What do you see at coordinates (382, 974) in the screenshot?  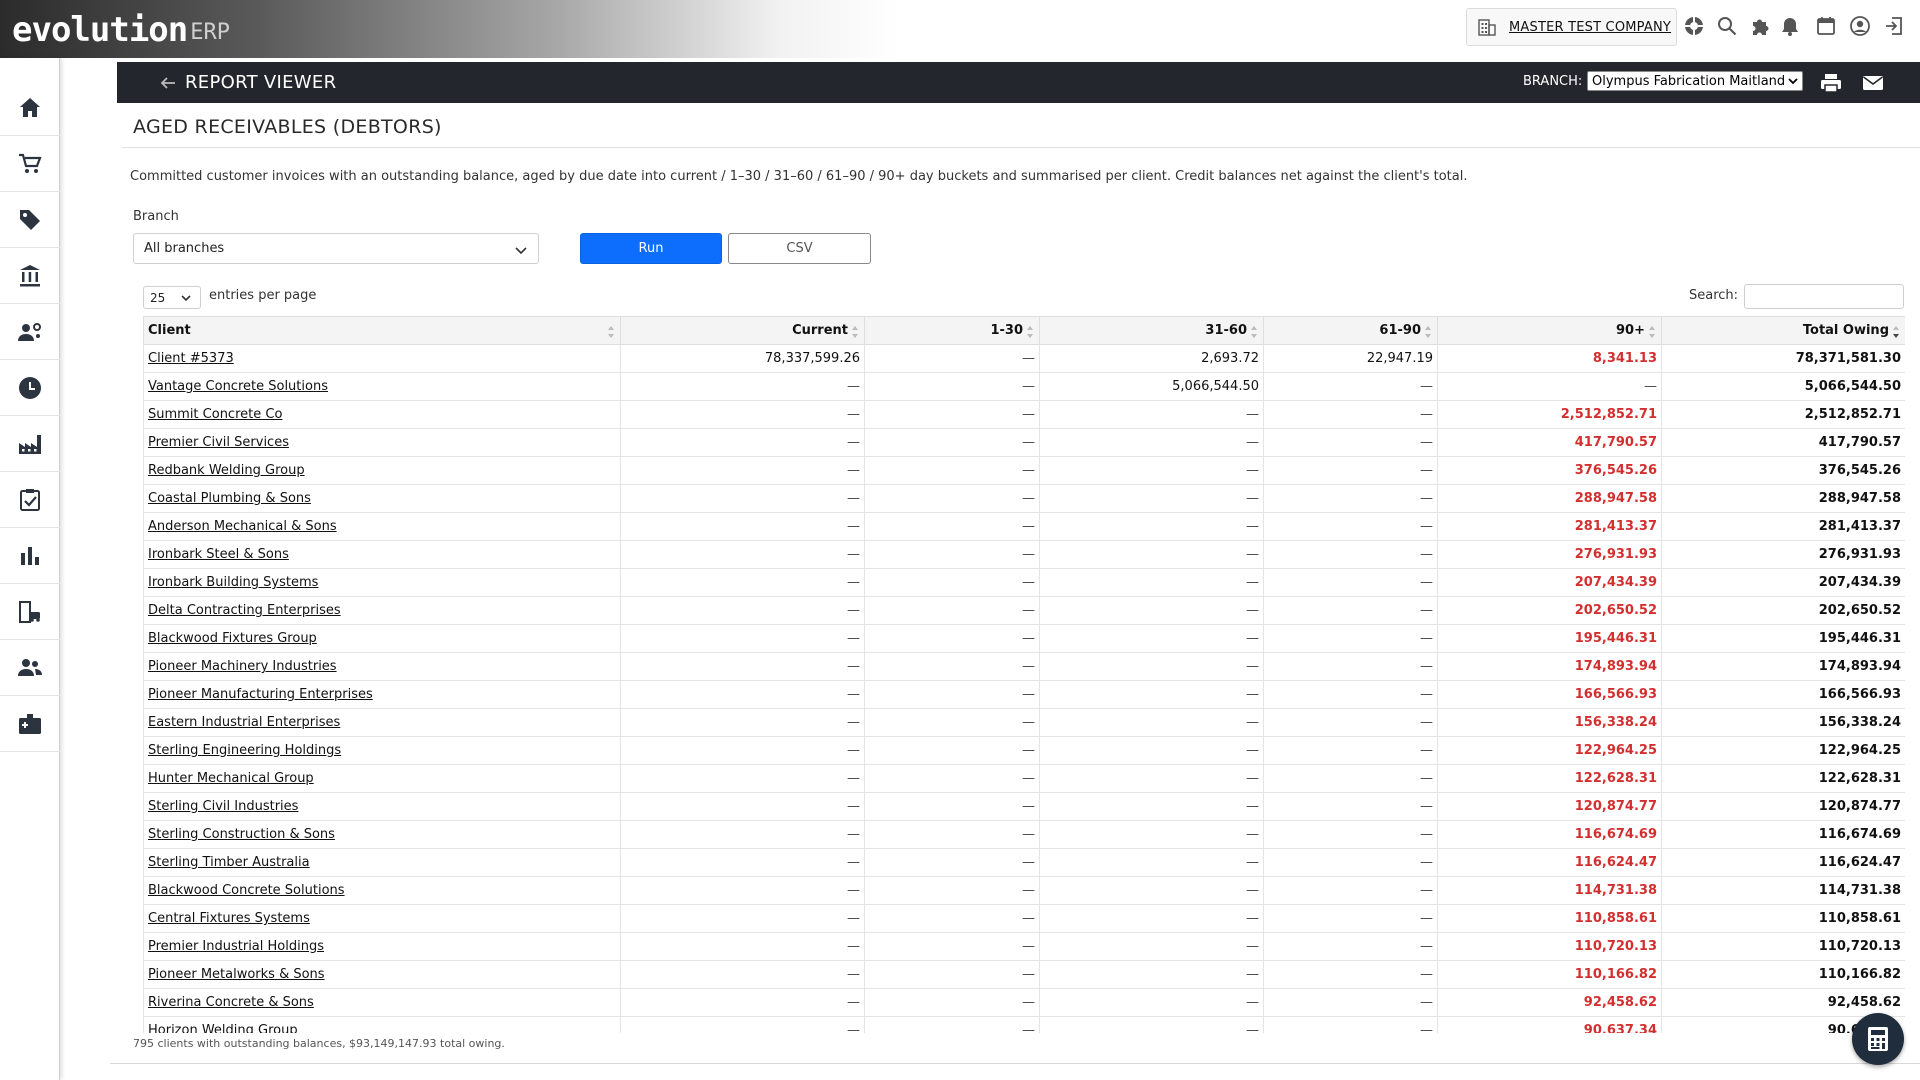 I see `client-link: Pioneer Metalworks & Sons` at bounding box center [382, 974].